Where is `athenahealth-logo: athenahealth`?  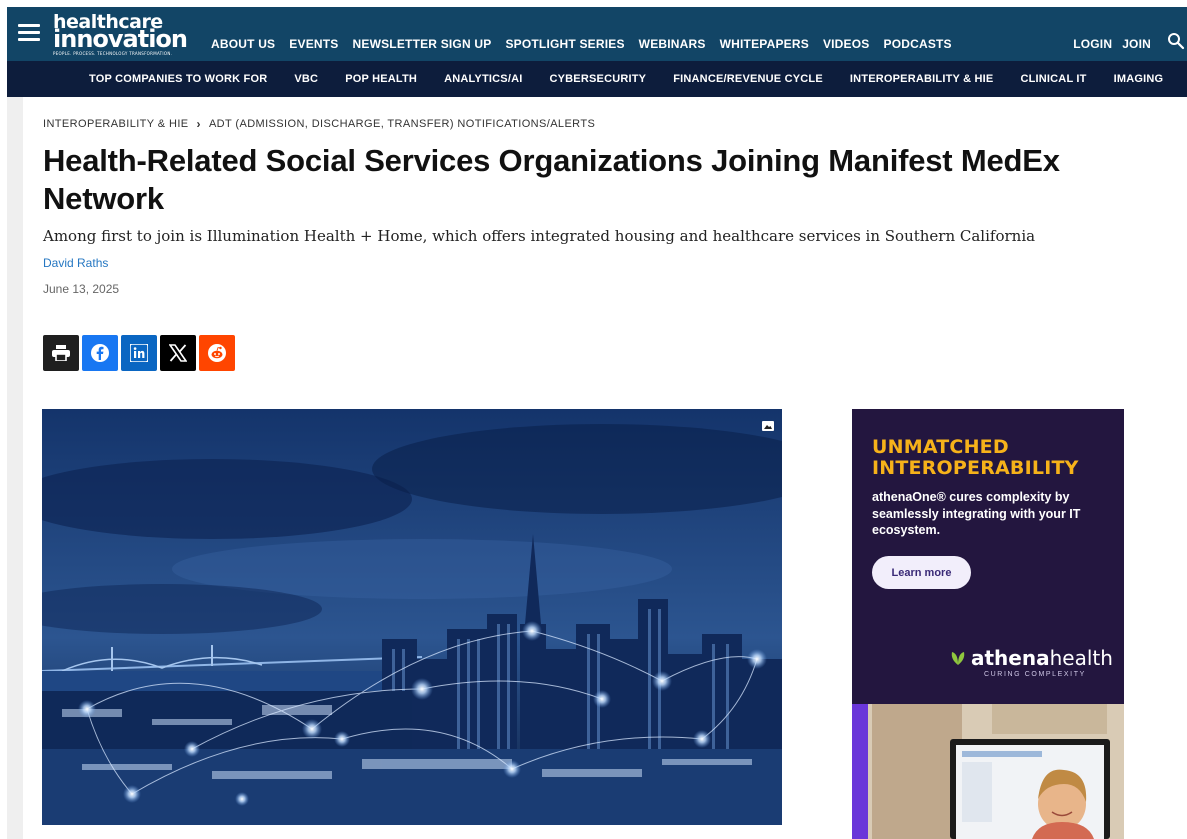
athenahealth-logo: athenahealth is located at coordinates (1031, 658).